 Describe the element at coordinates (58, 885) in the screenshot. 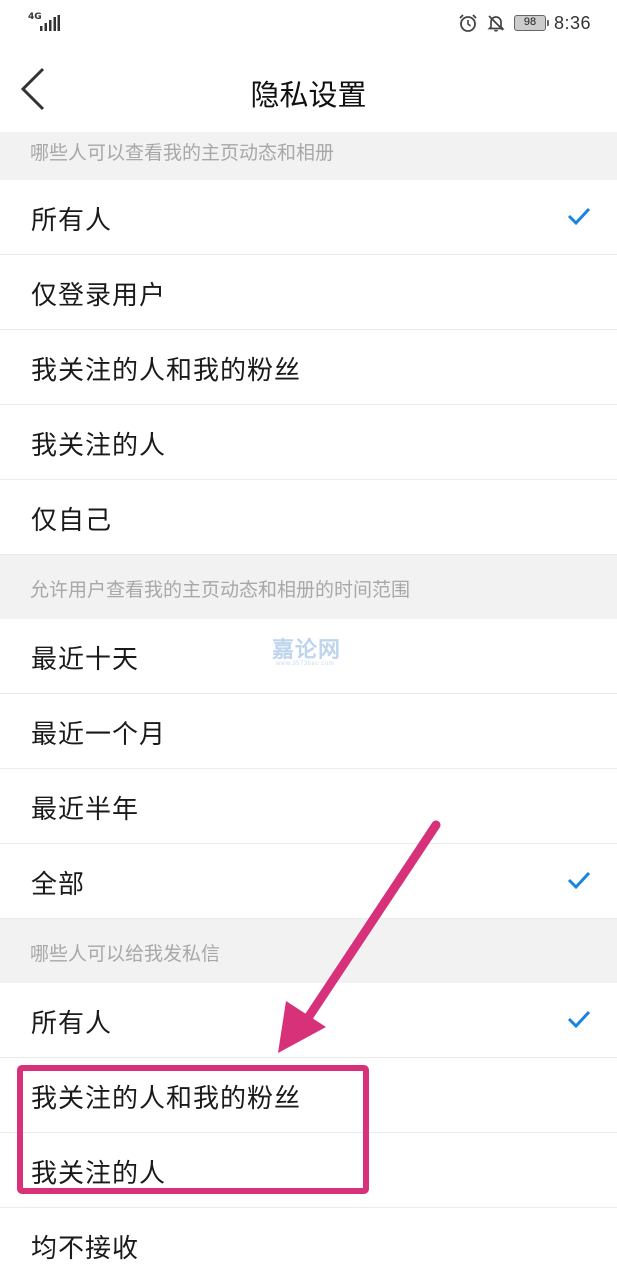

I see `option-label: 全部` at that location.